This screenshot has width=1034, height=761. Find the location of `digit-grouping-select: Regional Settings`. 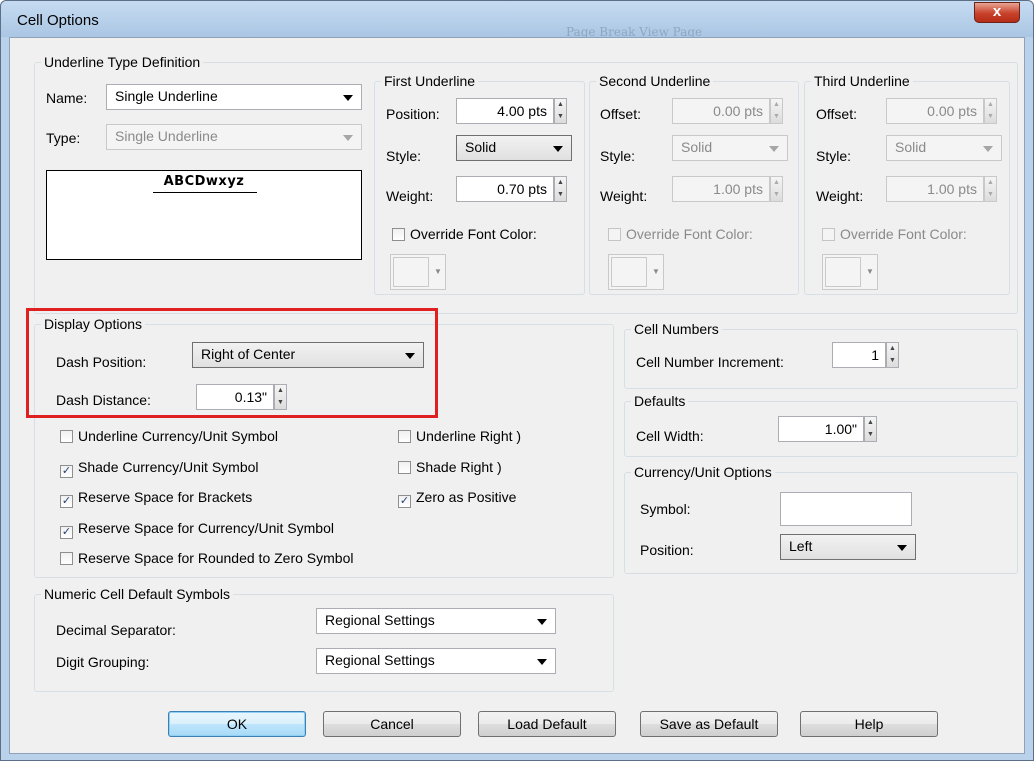

digit-grouping-select: Regional Settings is located at coordinates (436, 661).